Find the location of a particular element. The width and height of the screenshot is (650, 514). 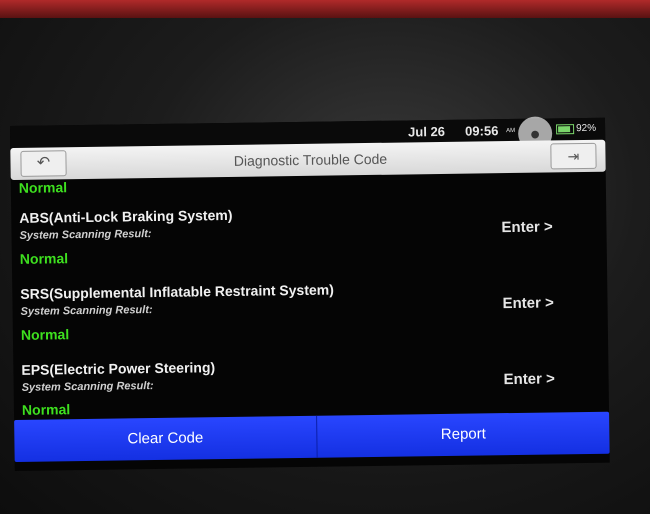

exit-icon: ⇥ is located at coordinates (573, 156).